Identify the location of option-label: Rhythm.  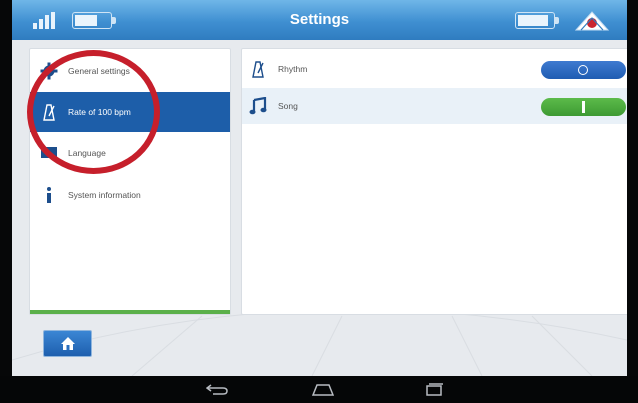
(293, 69).